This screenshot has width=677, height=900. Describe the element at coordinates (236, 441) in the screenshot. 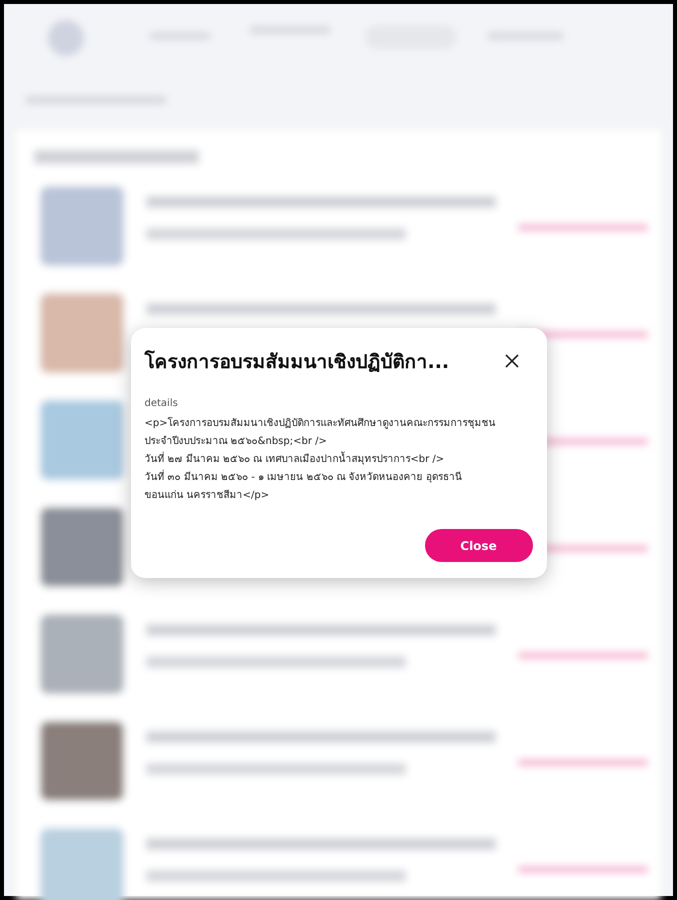

I see `details-text: ประจำปีงบประมาณ ๒๕๖๐&nbsp;<br />` at that location.